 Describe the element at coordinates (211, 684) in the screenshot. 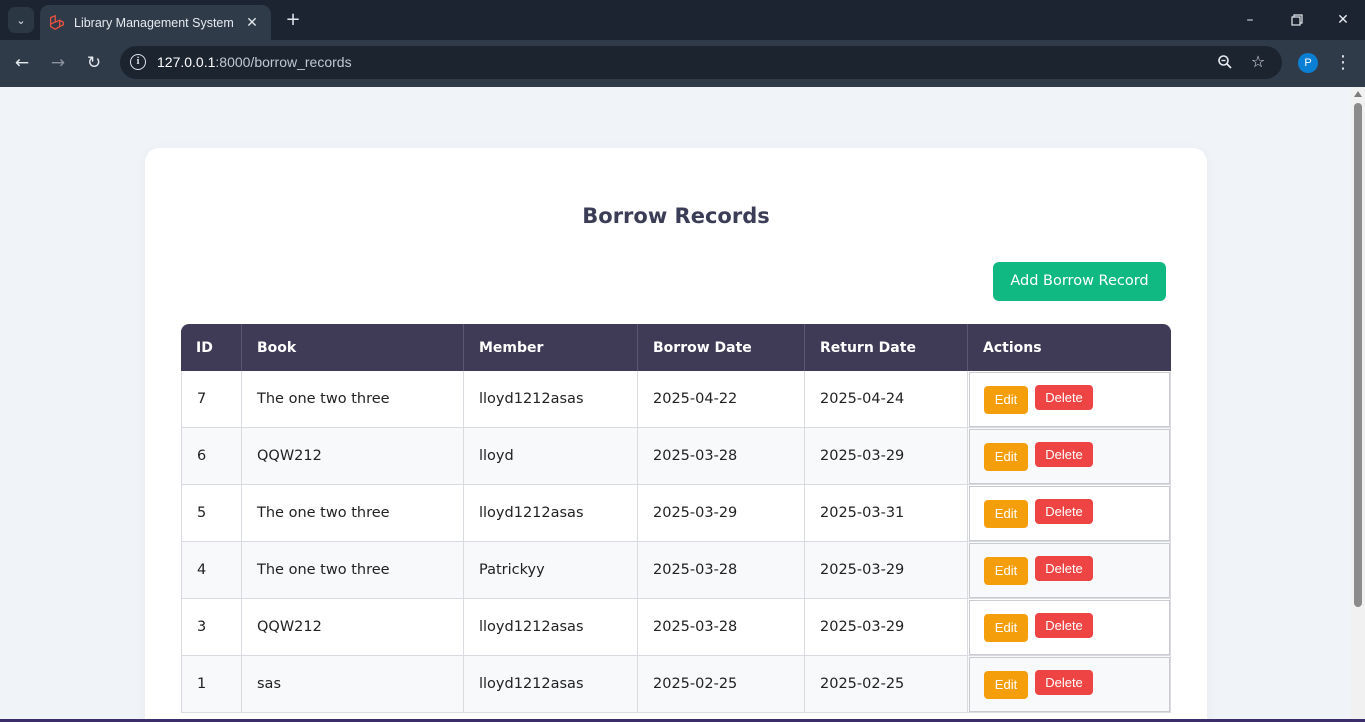

I see `cell-id: 1` at that location.